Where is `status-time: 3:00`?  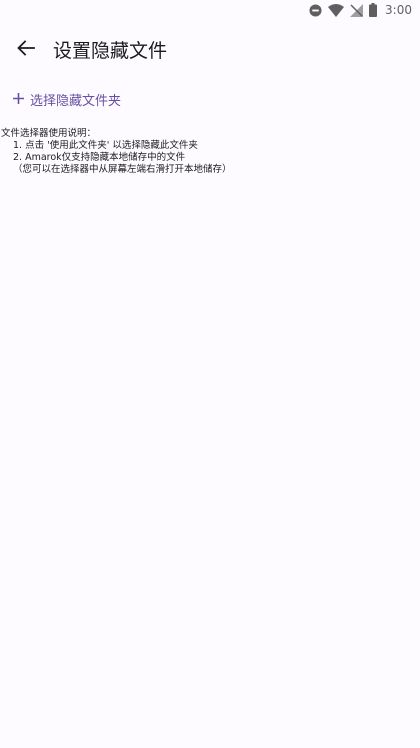
status-time: 3:00 is located at coordinates (398, 10).